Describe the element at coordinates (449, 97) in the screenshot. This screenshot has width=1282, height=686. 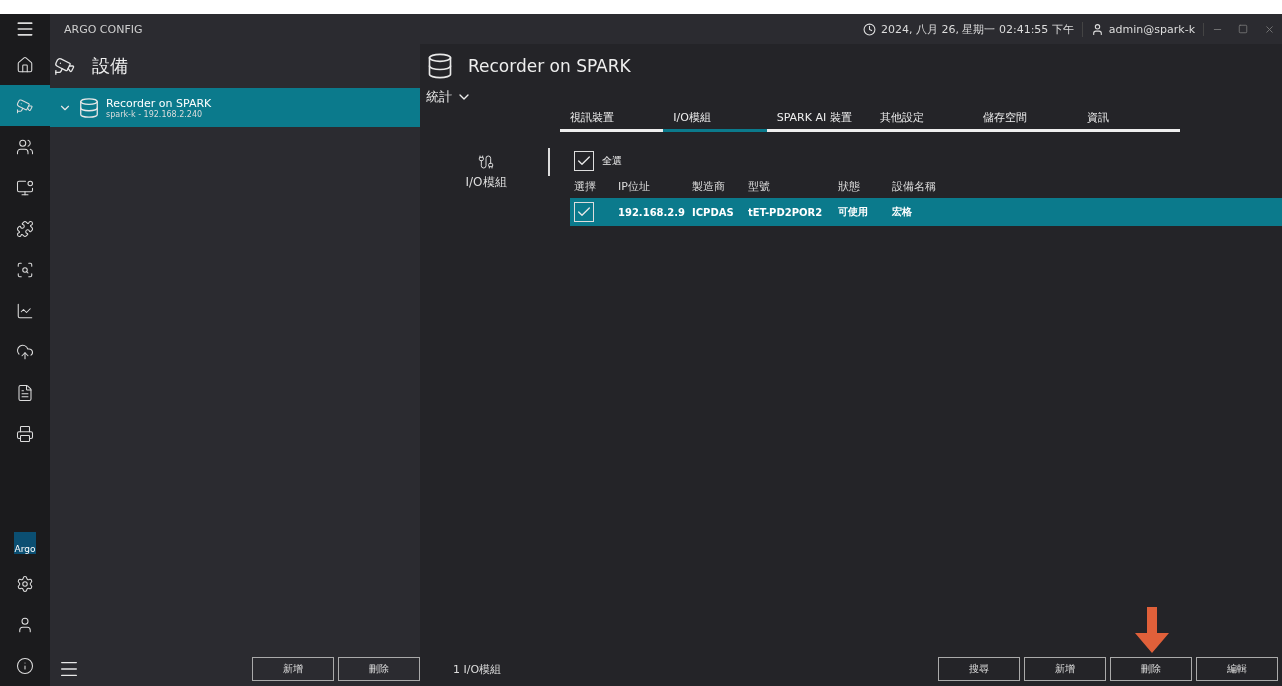
I see `stats-dropdown: 統計` at that location.